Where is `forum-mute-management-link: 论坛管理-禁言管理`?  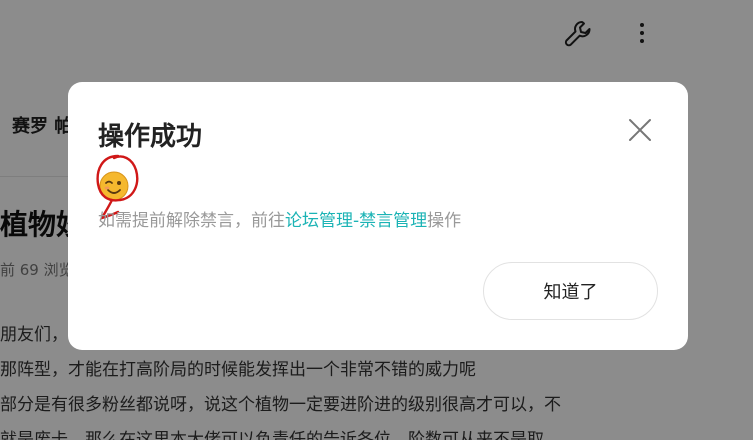
forum-mute-management-link: 论坛管理-禁言管理 is located at coordinates (356, 221).